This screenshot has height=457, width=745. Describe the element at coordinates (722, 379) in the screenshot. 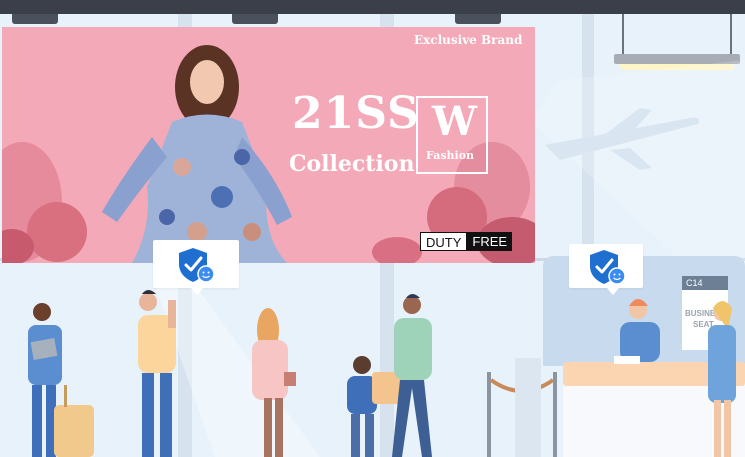

I see `passenger-at-counter` at that location.